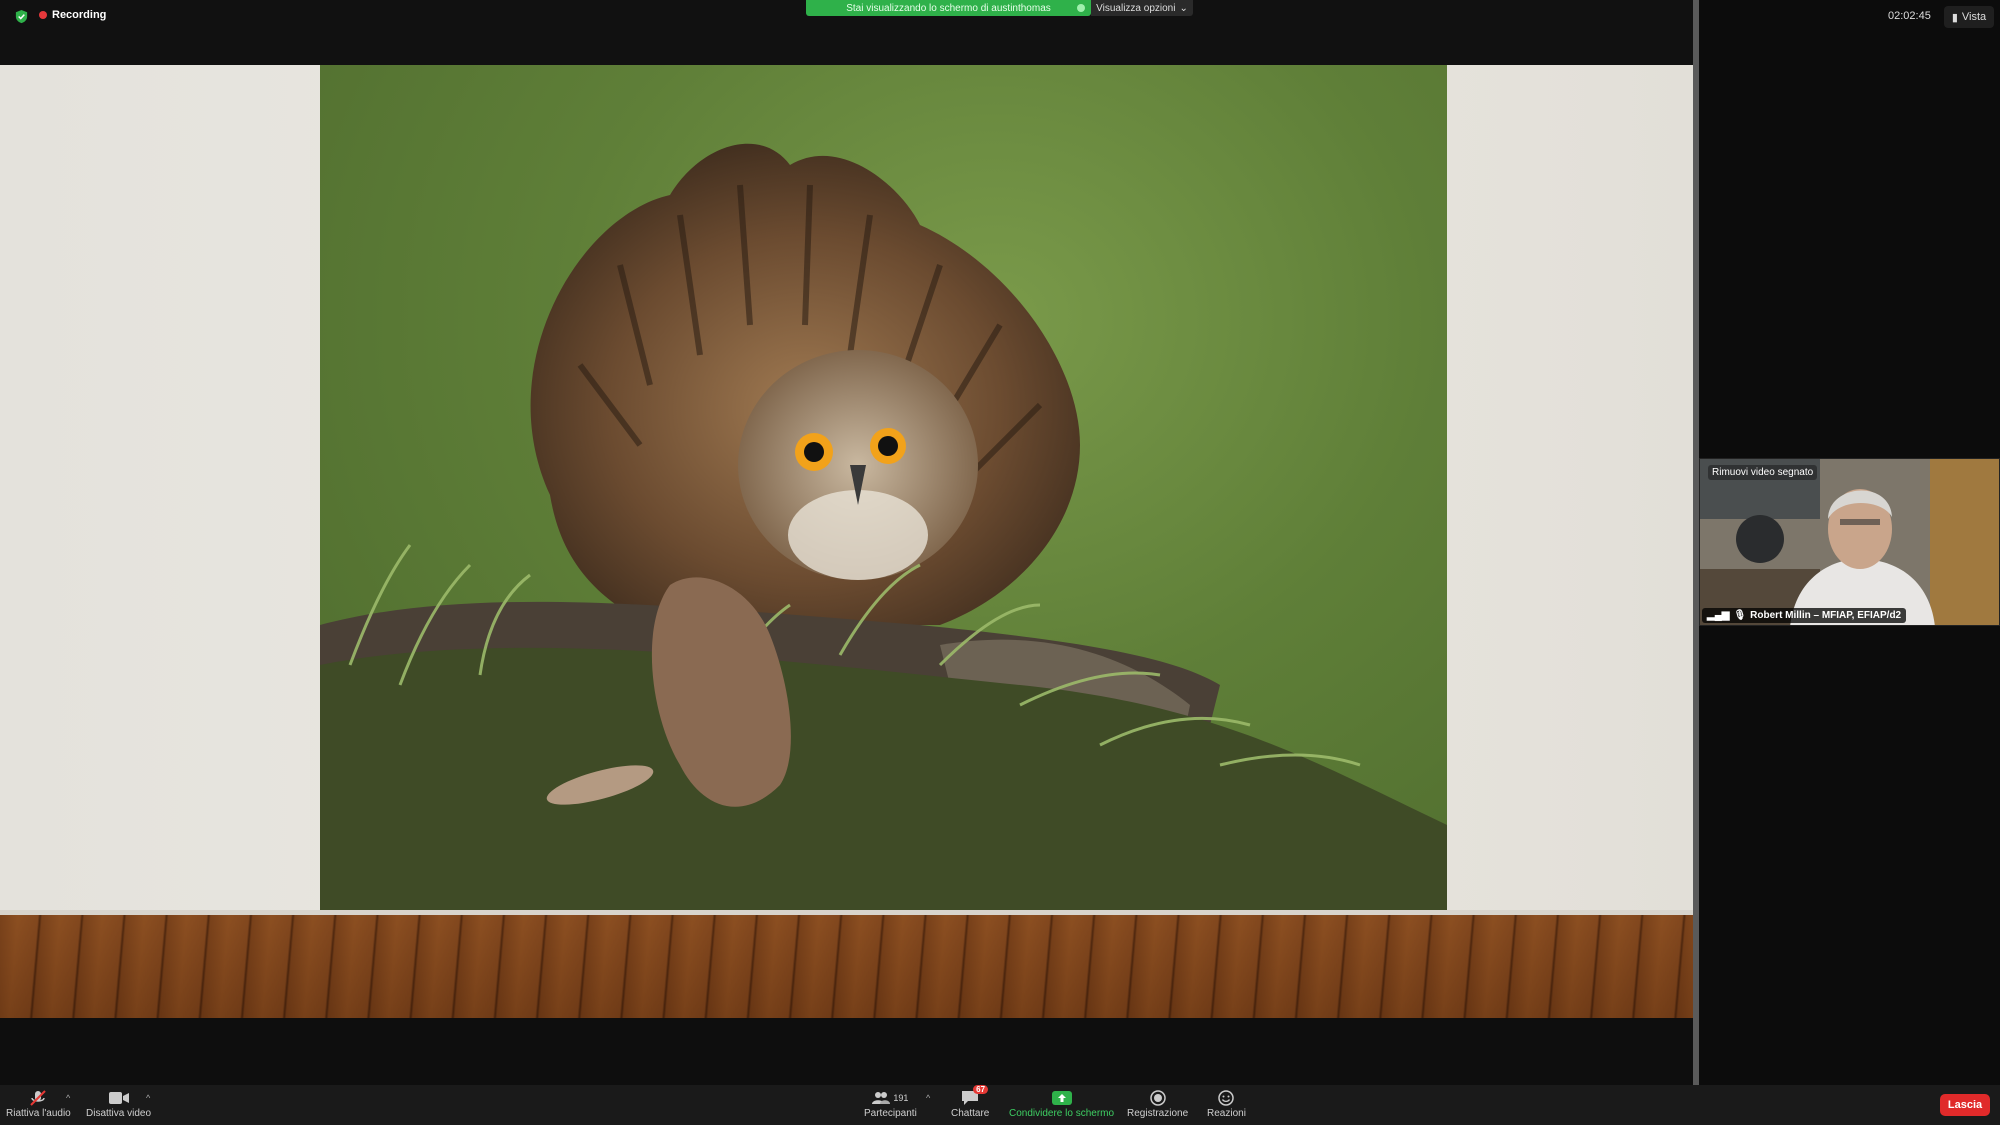  Describe the element at coordinates (1183, 8) in the screenshot. I see `chevron-down-icon: ⌄` at that location.